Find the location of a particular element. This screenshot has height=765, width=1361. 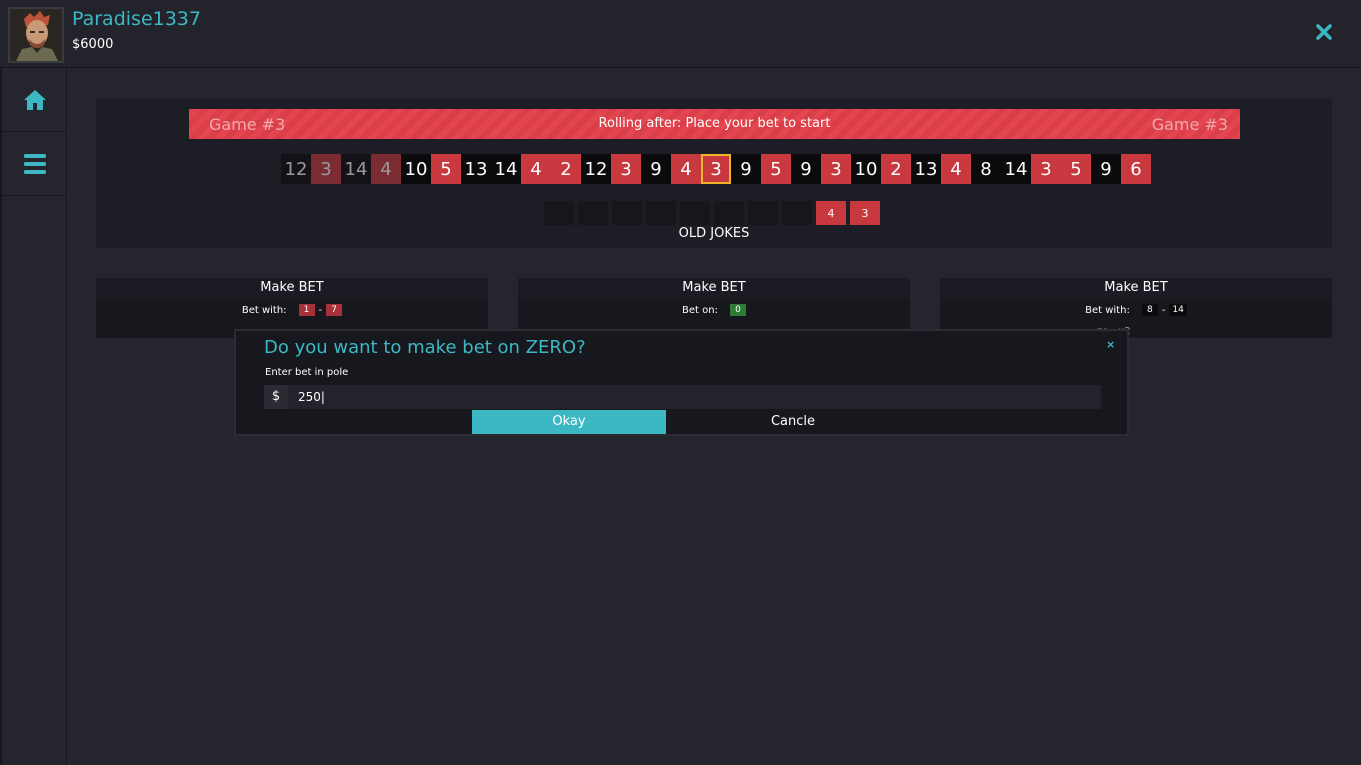

history-cell: 3 is located at coordinates (865, 213).